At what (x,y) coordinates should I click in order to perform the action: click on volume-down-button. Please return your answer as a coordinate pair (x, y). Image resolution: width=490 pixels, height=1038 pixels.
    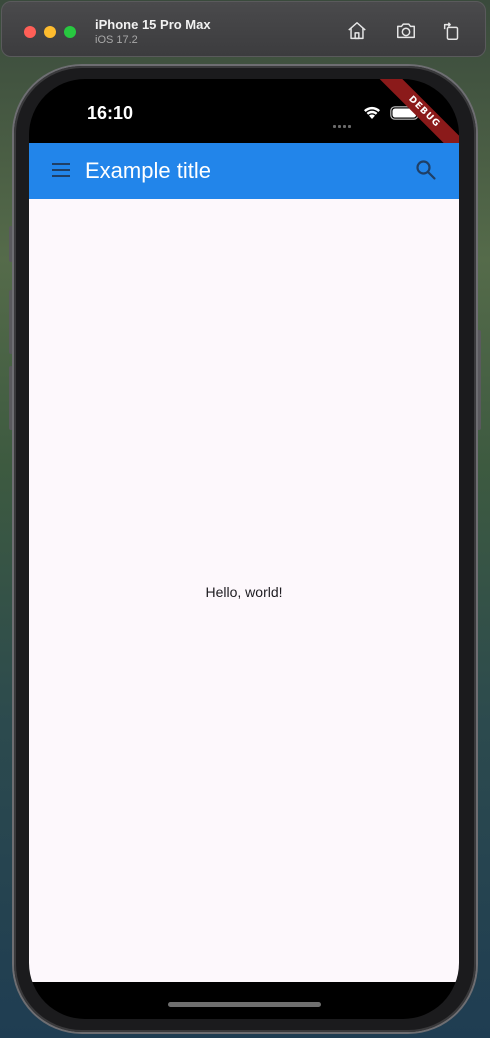
    Looking at the image, I should click on (11, 398).